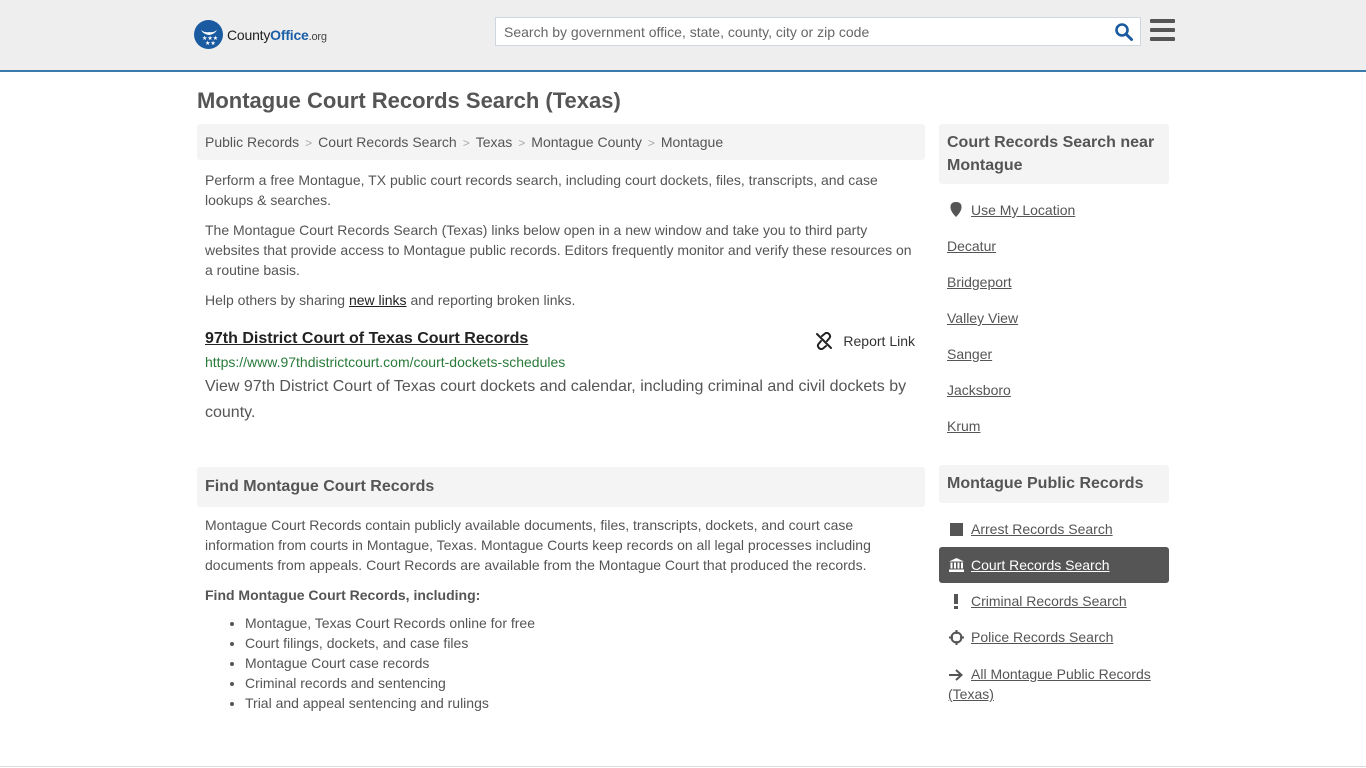 Image resolution: width=1366 pixels, height=768 pixels. What do you see at coordinates (796, 31) in the screenshot?
I see `search-input` at bounding box center [796, 31].